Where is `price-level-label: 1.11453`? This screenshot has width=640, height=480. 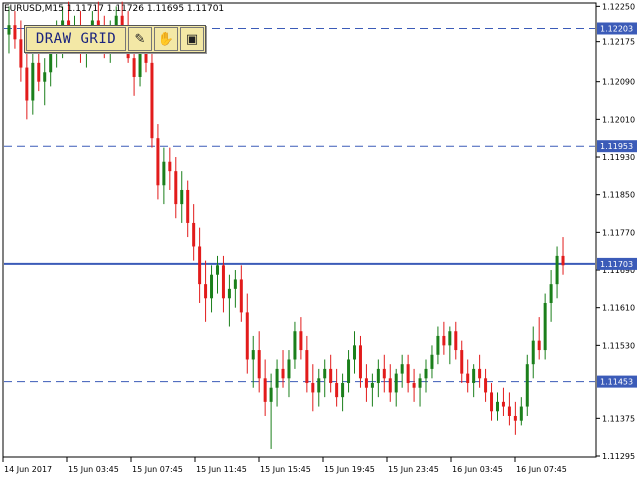 price-level-label: 1.11453 is located at coordinates (616, 382).